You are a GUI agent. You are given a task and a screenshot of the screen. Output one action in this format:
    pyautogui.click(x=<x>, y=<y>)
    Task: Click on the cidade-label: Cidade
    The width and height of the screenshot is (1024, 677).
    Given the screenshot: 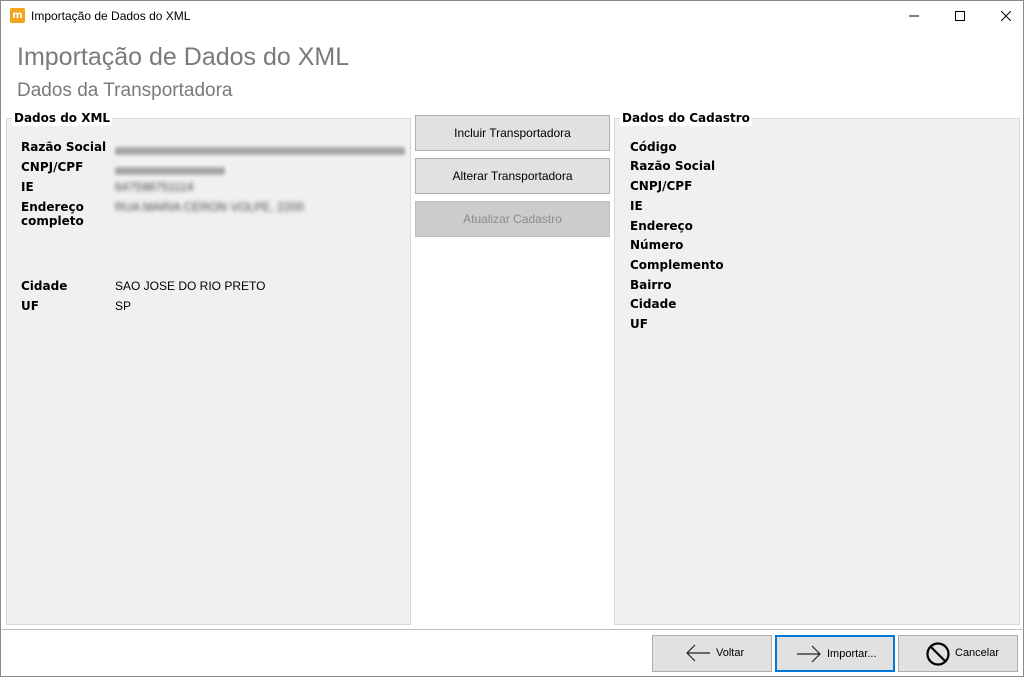 What is the action you would take?
    pyautogui.click(x=44, y=286)
    